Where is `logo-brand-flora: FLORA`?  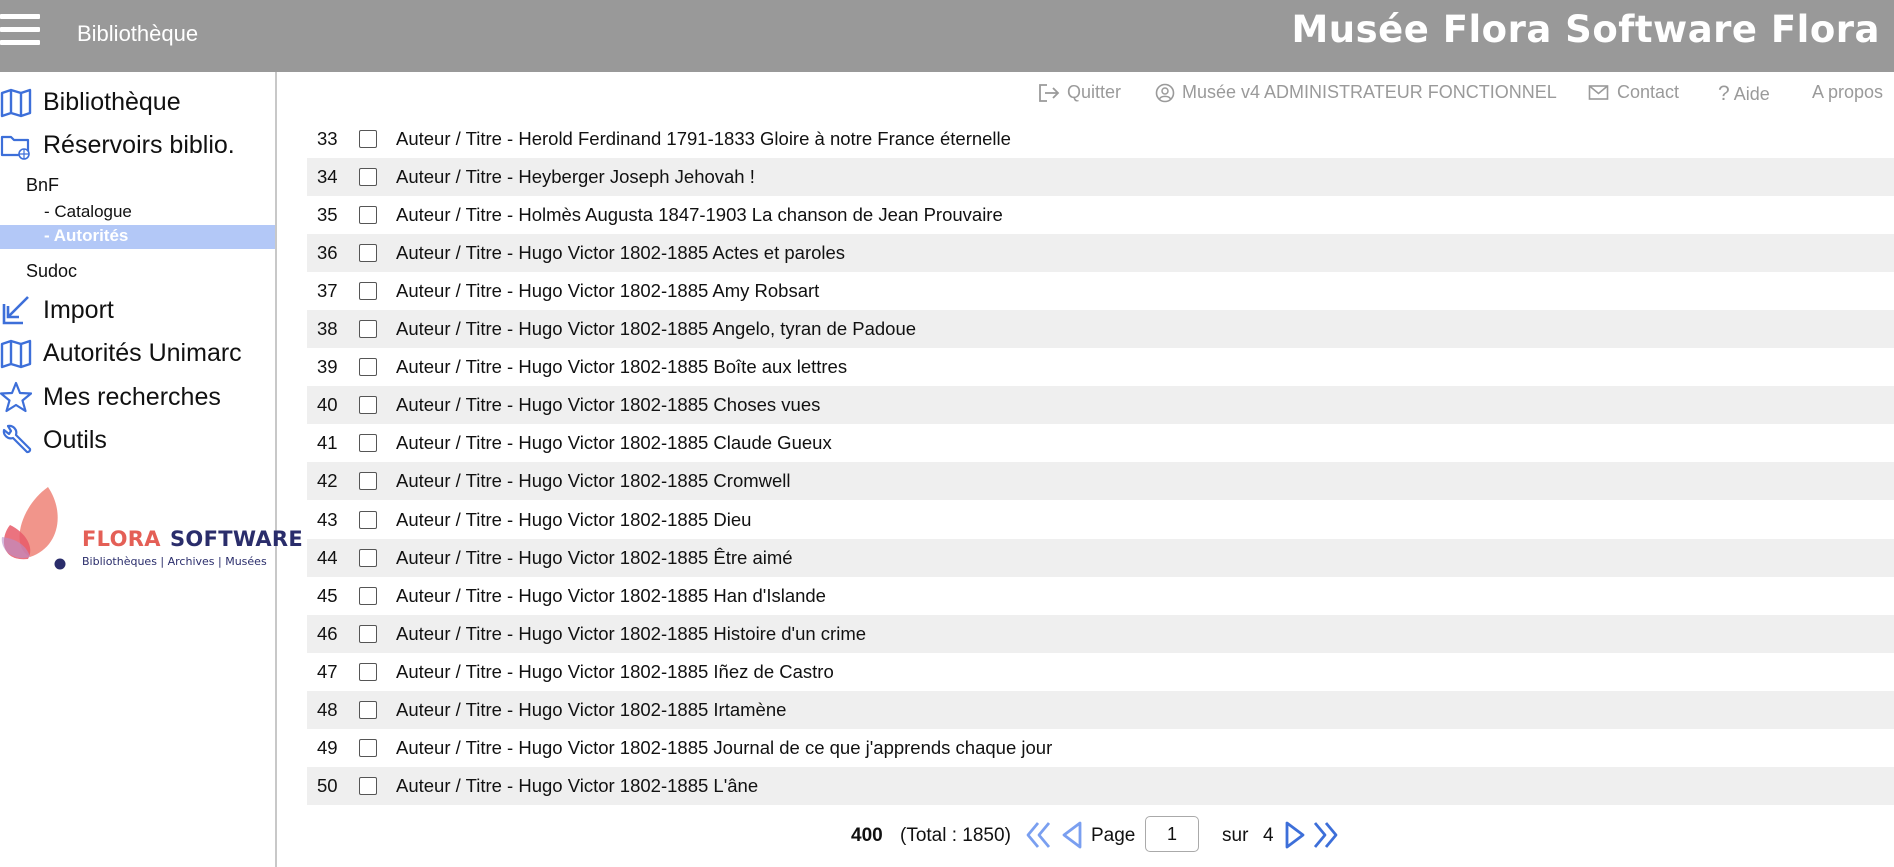
logo-brand-flora: FLORA is located at coordinates (121, 539).